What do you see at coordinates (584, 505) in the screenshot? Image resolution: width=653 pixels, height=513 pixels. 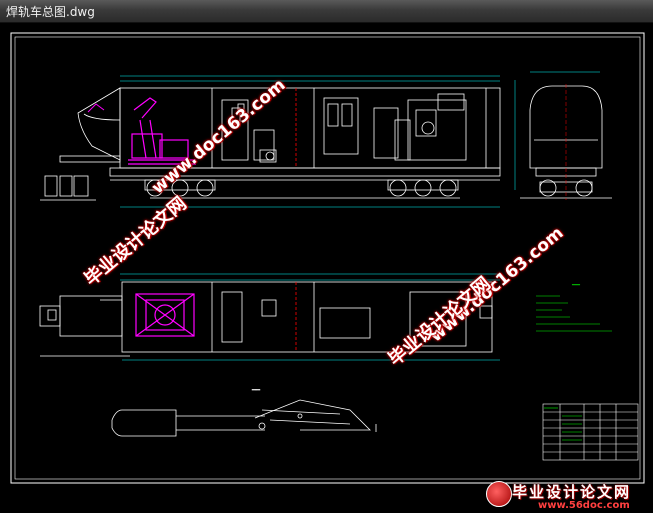 I see `badge-site-url: www.56doc.com` at bounding box center [584, 505].